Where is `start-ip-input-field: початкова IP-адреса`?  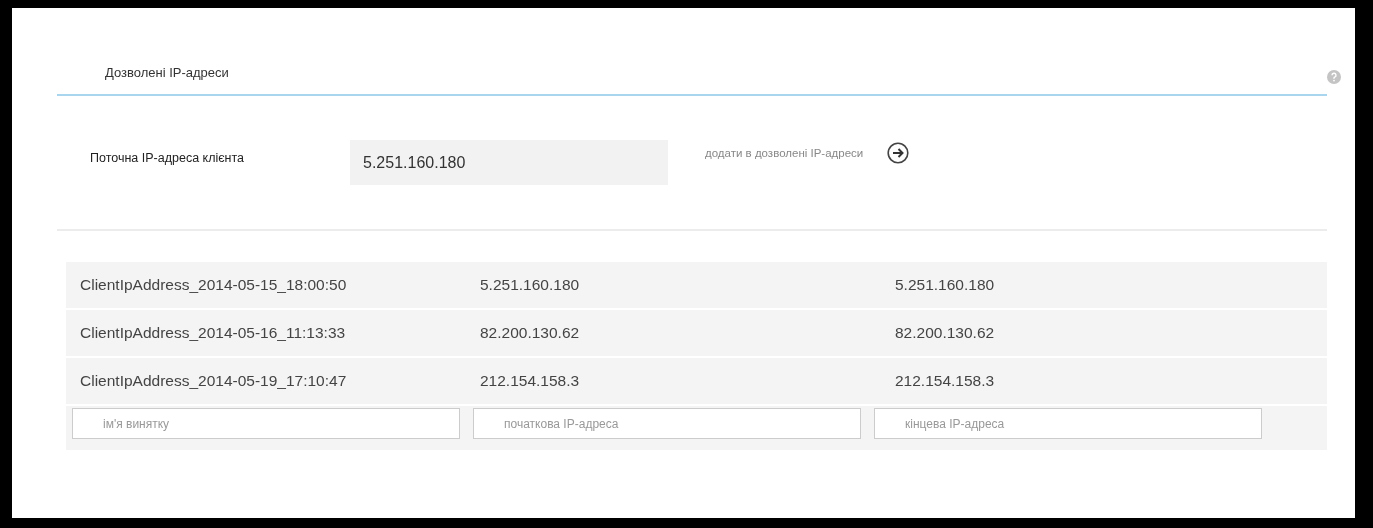
start-ip-input-field: початкова IP-адреса is located at coordinates (667, 423).